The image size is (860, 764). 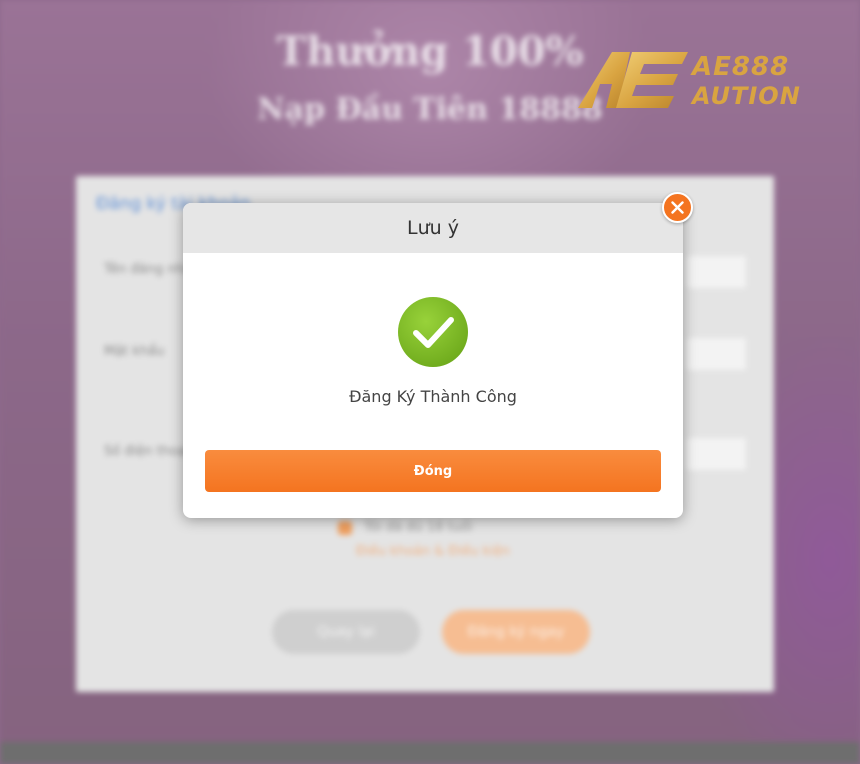 I want to click on brand-logo: AE888 AUTION, so click(x=693, y=81).